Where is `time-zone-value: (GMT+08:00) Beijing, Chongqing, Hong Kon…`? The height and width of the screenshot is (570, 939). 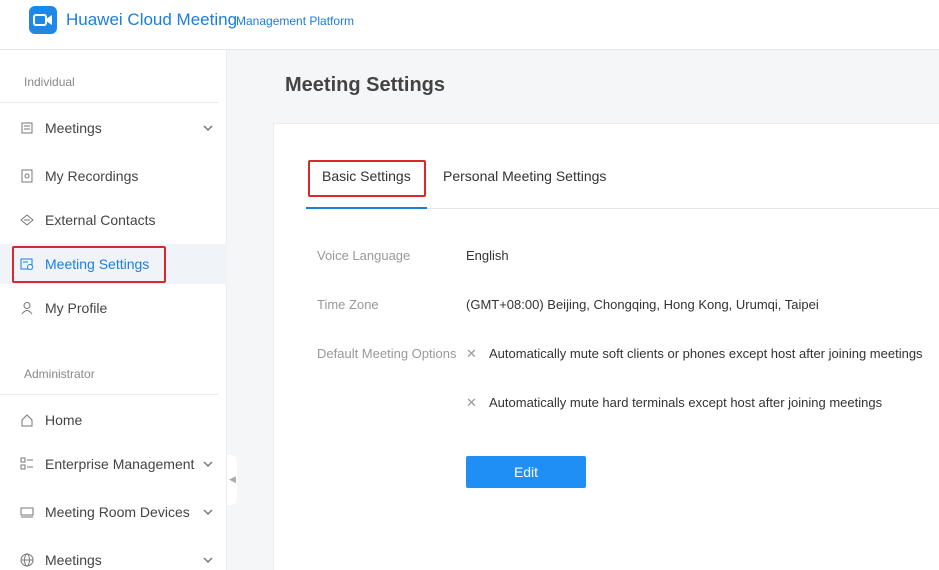 time-zone-value: (GMT+08:00) Beijing, Chongqing, Hong Kon… is located at coordinates (642, 304).